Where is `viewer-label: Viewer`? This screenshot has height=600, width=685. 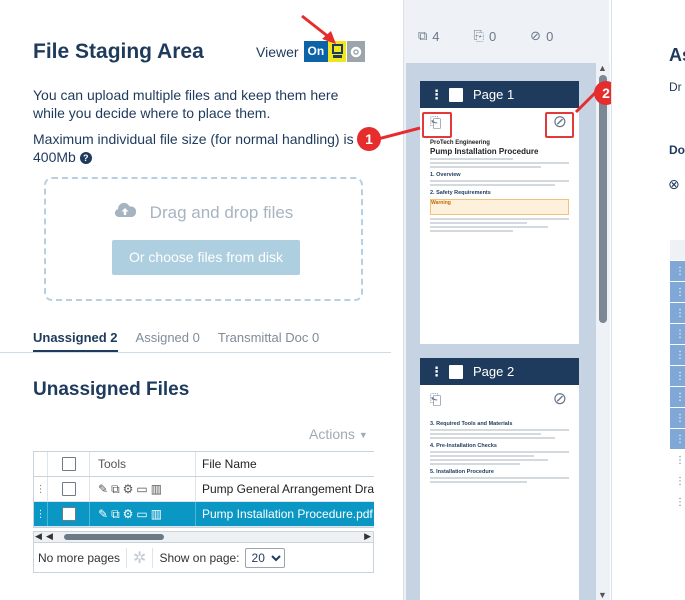 viewer-label: Viewer is located at coordinates (277, 51).